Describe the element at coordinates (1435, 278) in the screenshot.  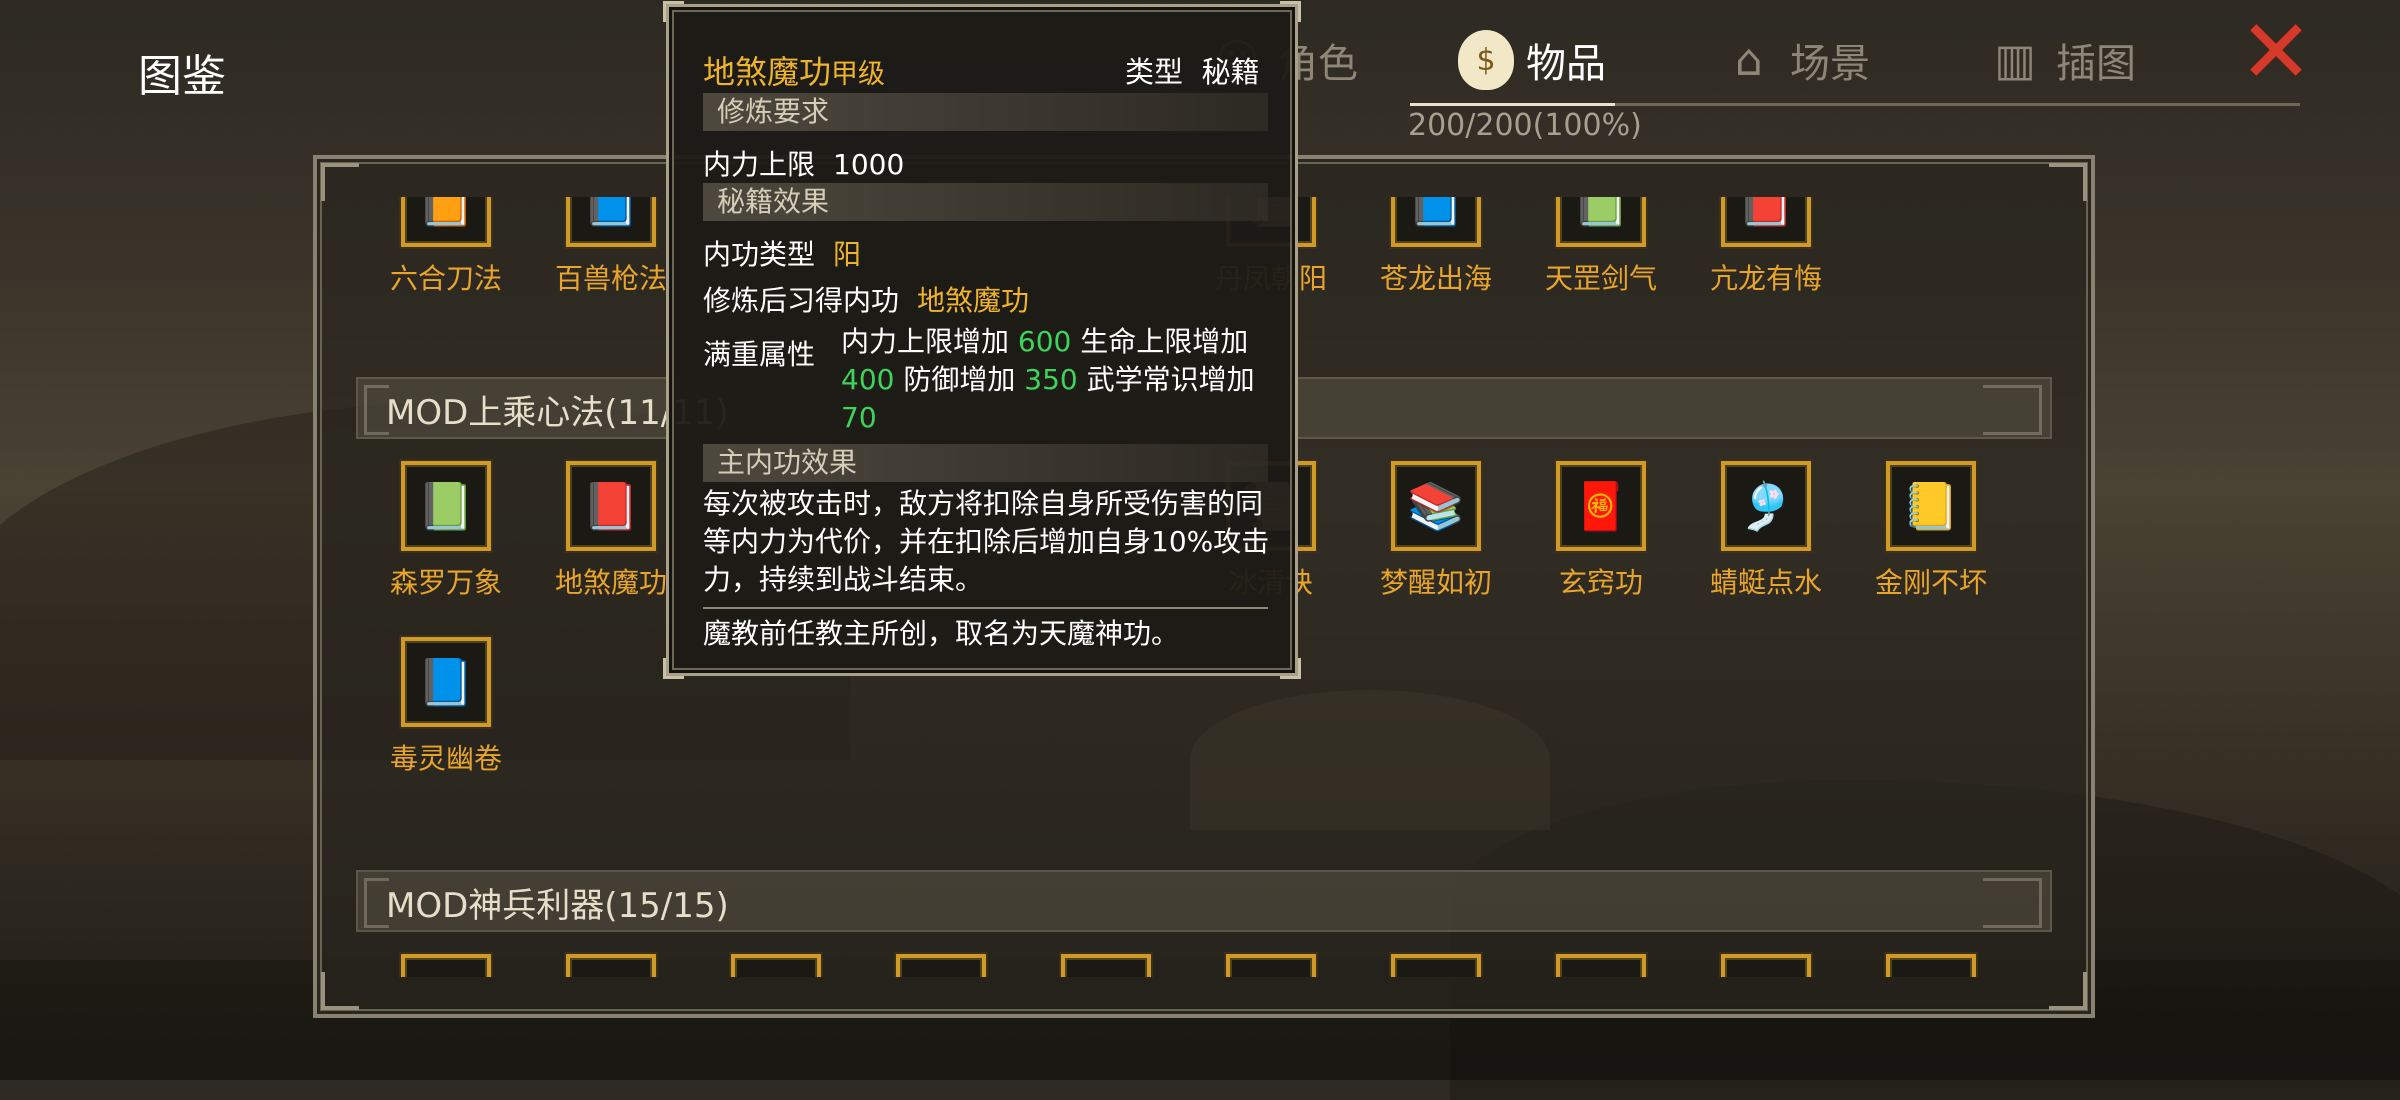
I see `item-name: 苍龙出海` at that location.